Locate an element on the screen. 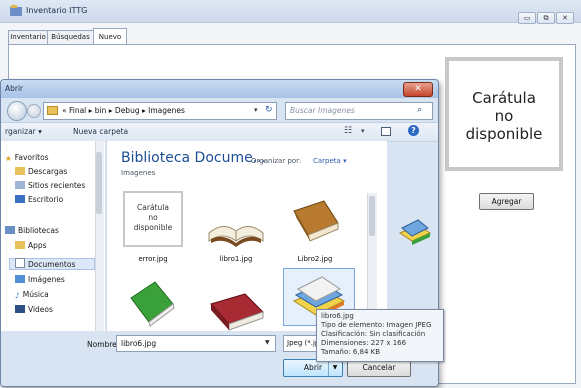 This screenshot has width=581, height=388. nav-item-musica: ♪ Música is located at coordinates (32, 295).